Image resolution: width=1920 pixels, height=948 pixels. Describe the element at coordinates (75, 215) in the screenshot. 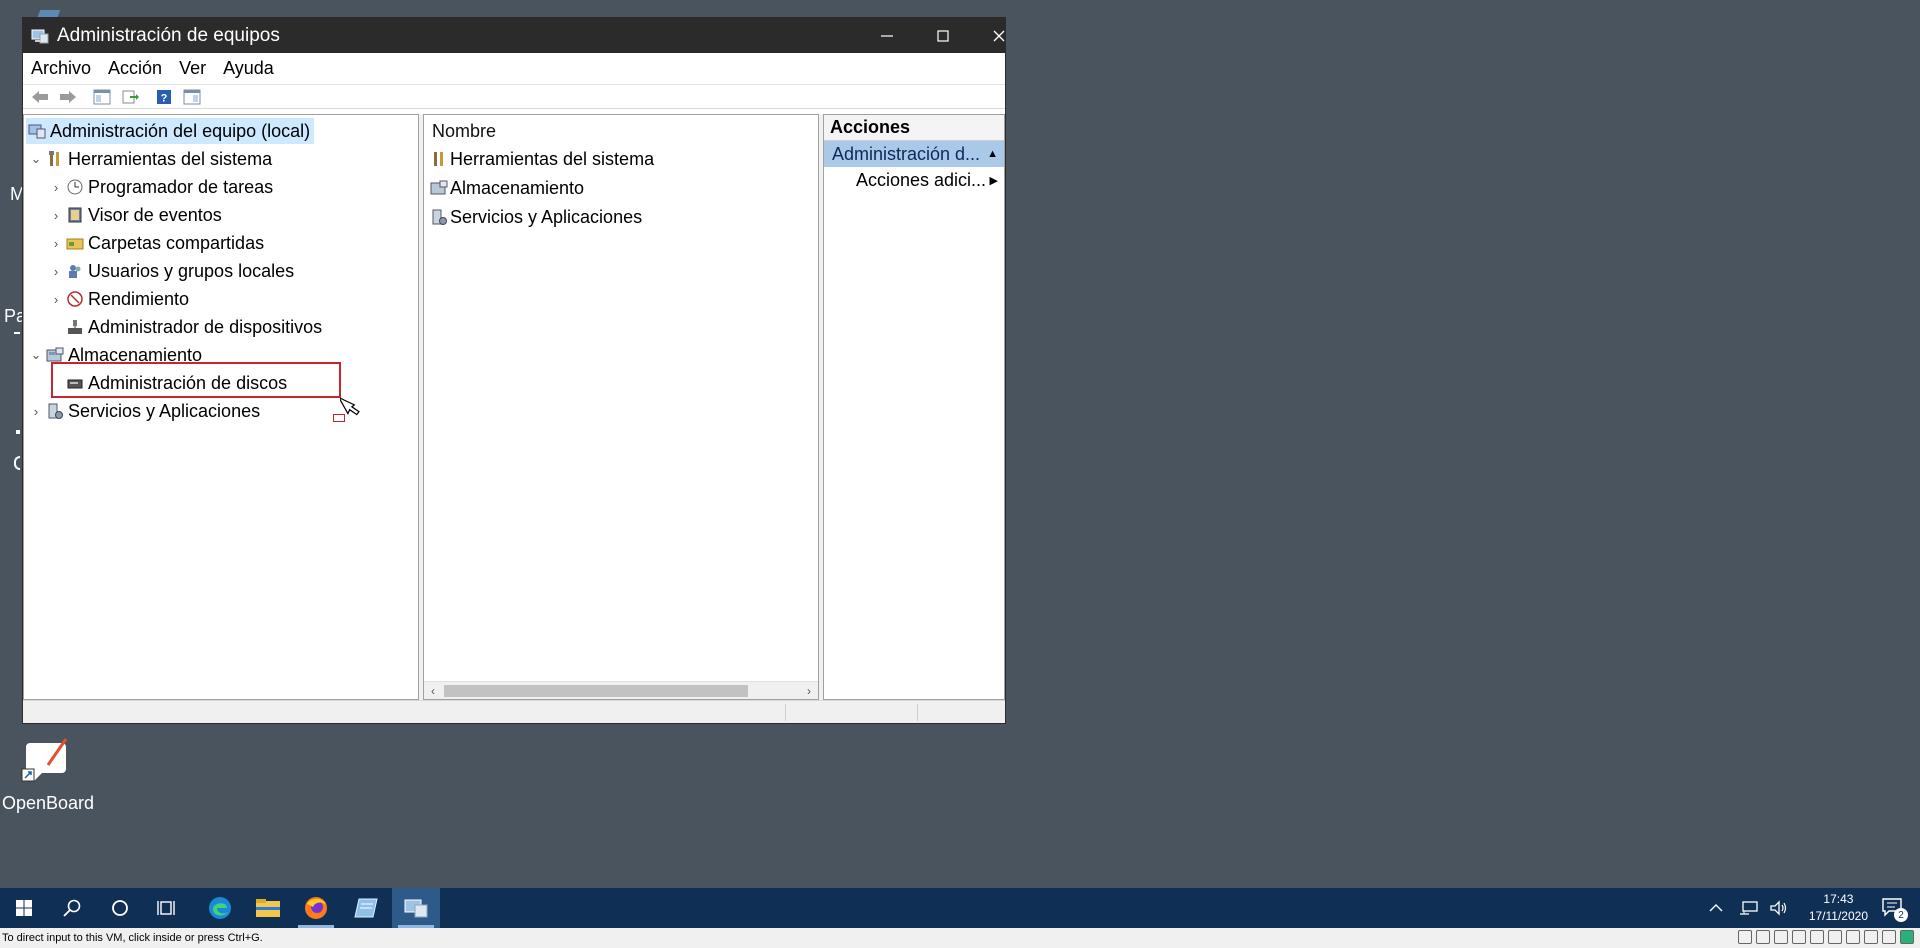

I see `event-viewer-icon` at that location.